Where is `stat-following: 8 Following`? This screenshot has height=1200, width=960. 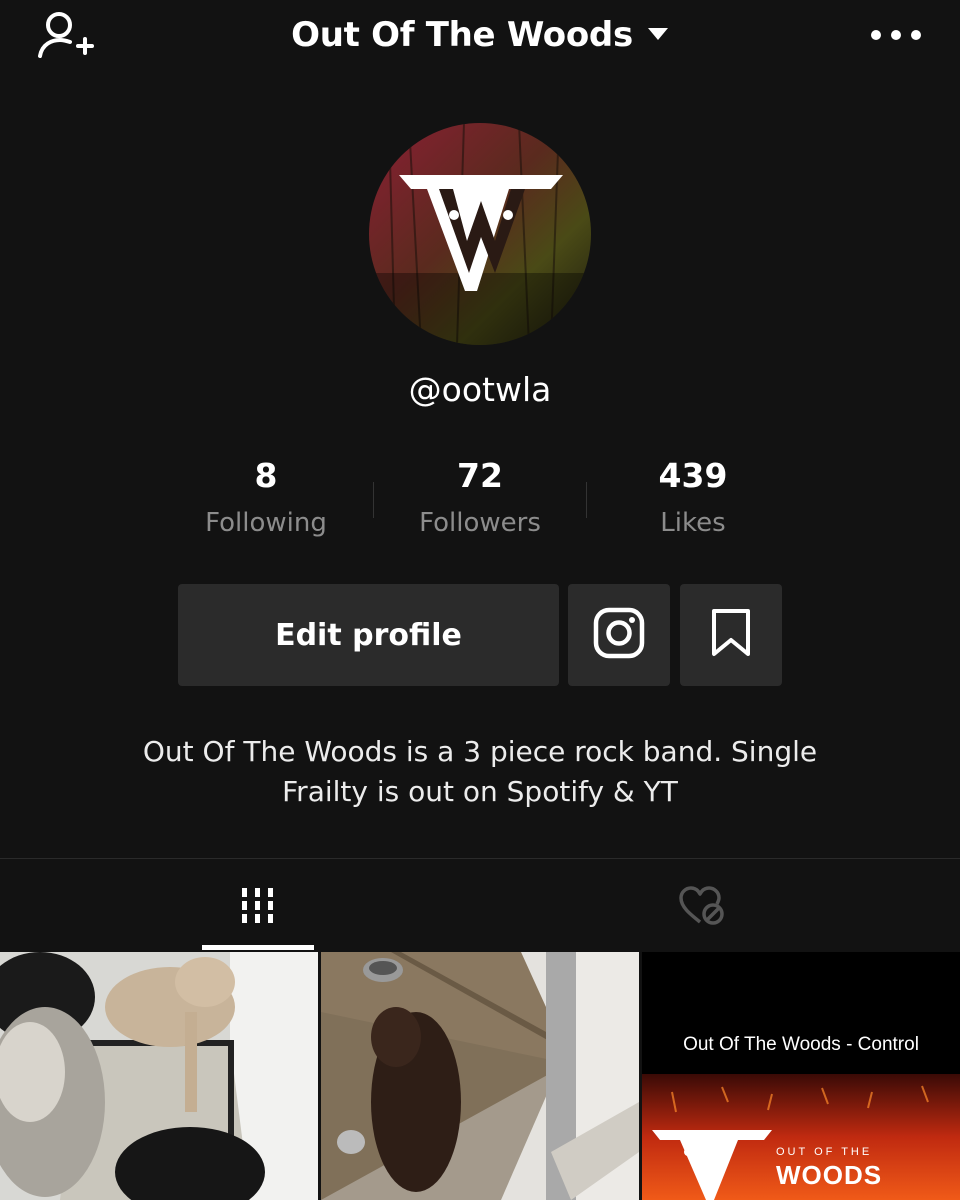
stat-following: 8 Following is located at coordinates (266, 497).